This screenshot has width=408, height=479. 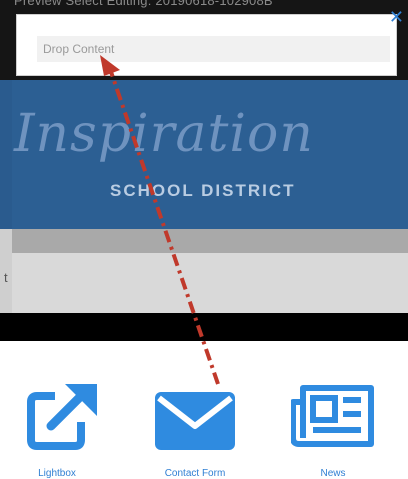 What do you see at coordinates (195, 473) in the screenshot?
I see `widget-label-contact-form: Contact Form` at bounding box center [195, 473].